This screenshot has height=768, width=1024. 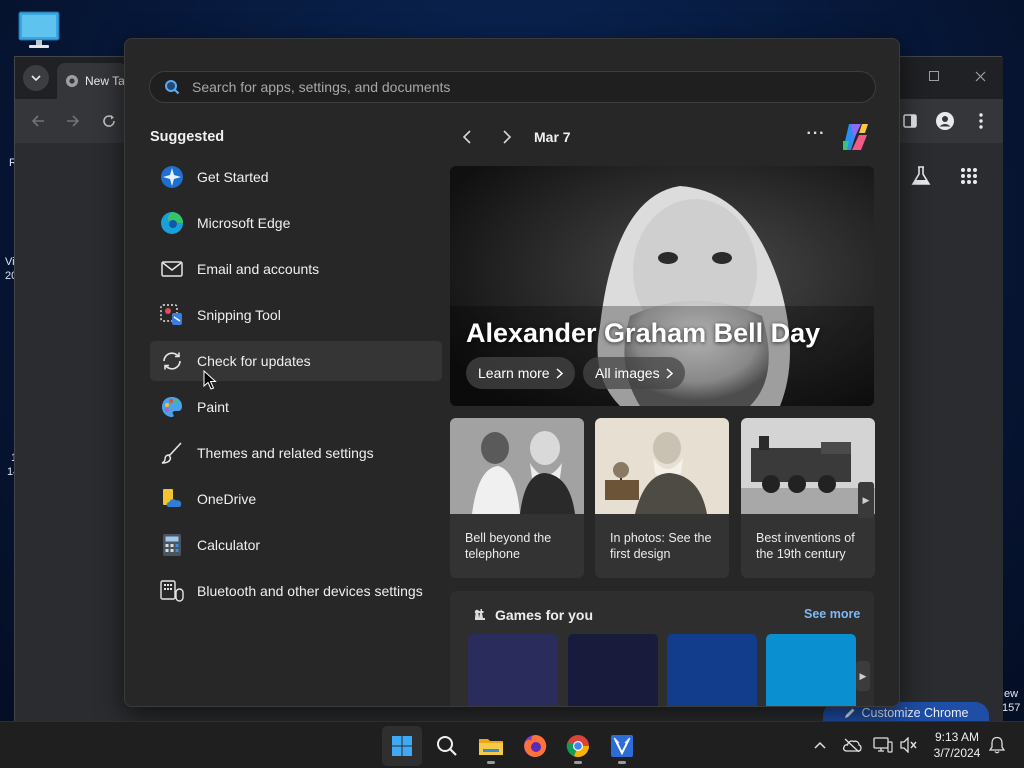 I want to click on chevron-down-icon, so click(x=36, y=78).